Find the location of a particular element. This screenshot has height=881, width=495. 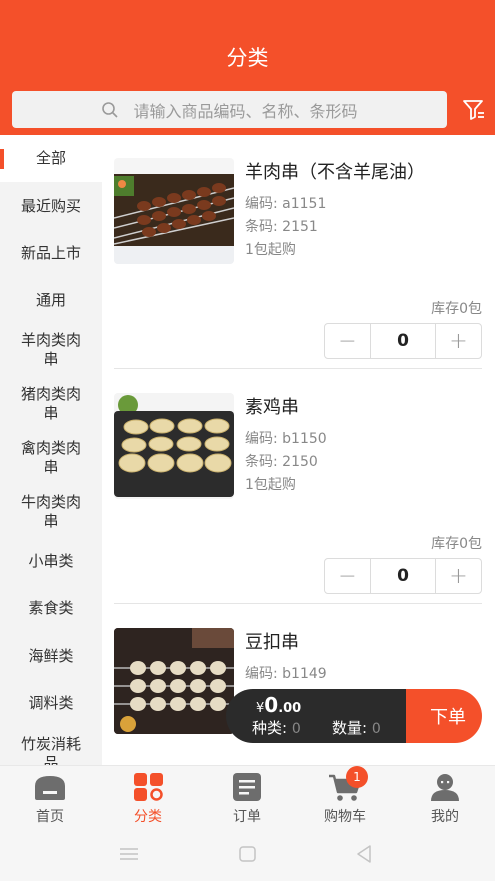

product-name: 素鸡串 is located at coordinates (272, 407).